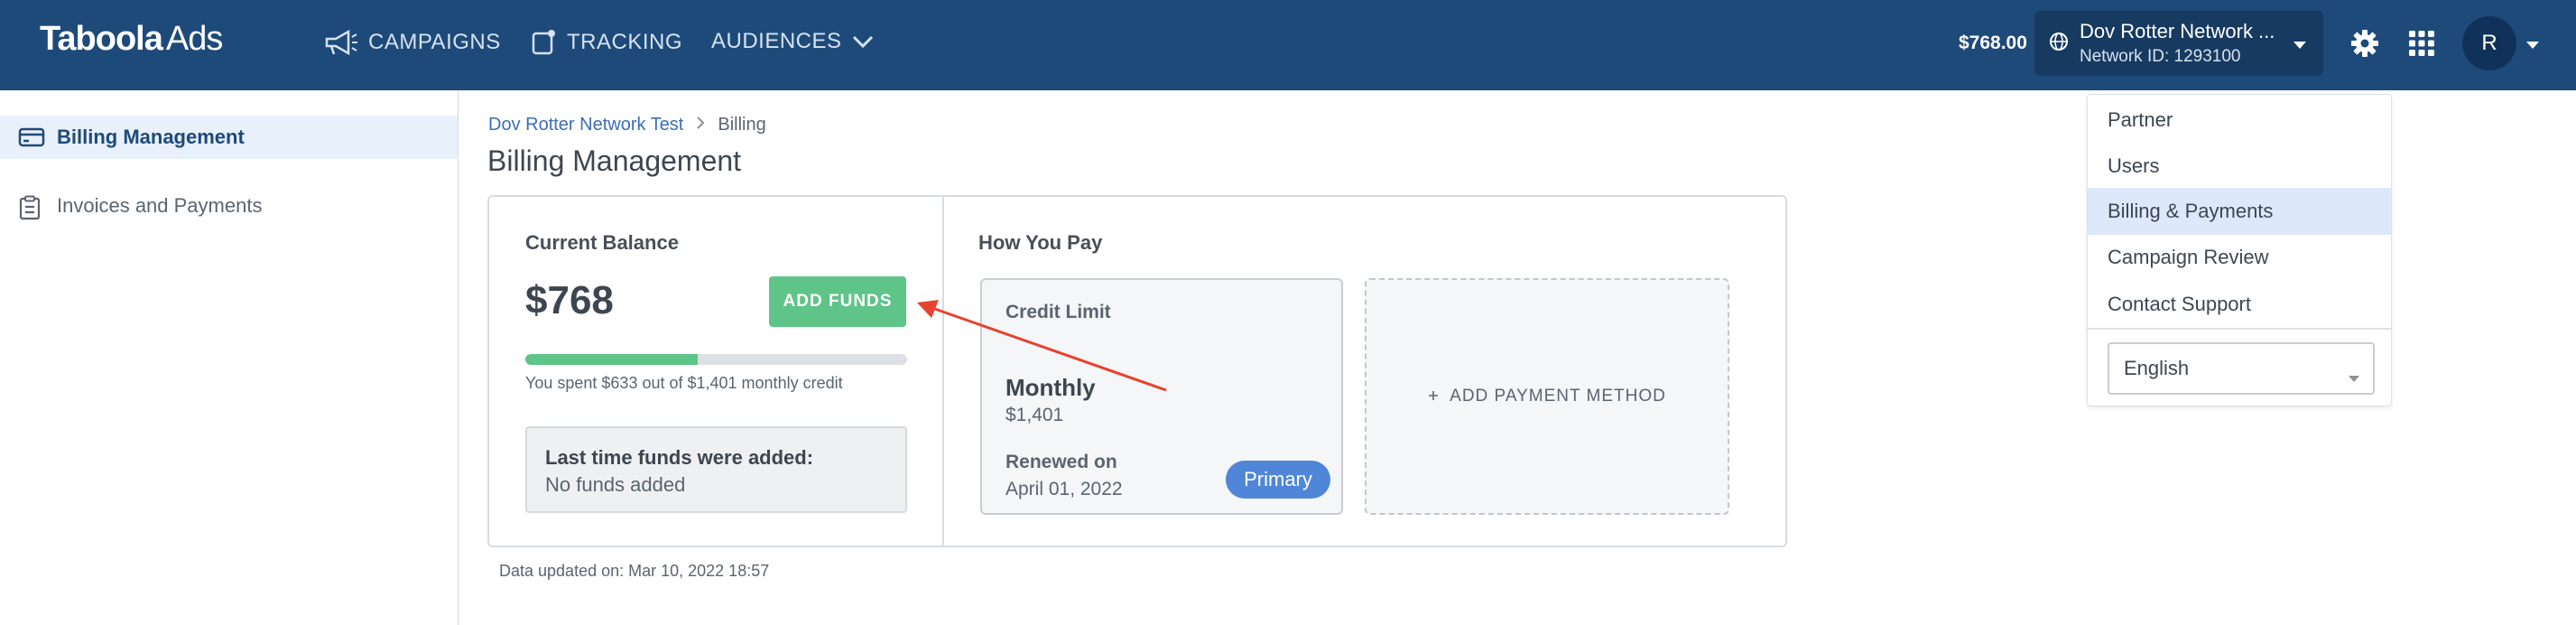  I want to click on chevron-down-icon, so click(863, 42).